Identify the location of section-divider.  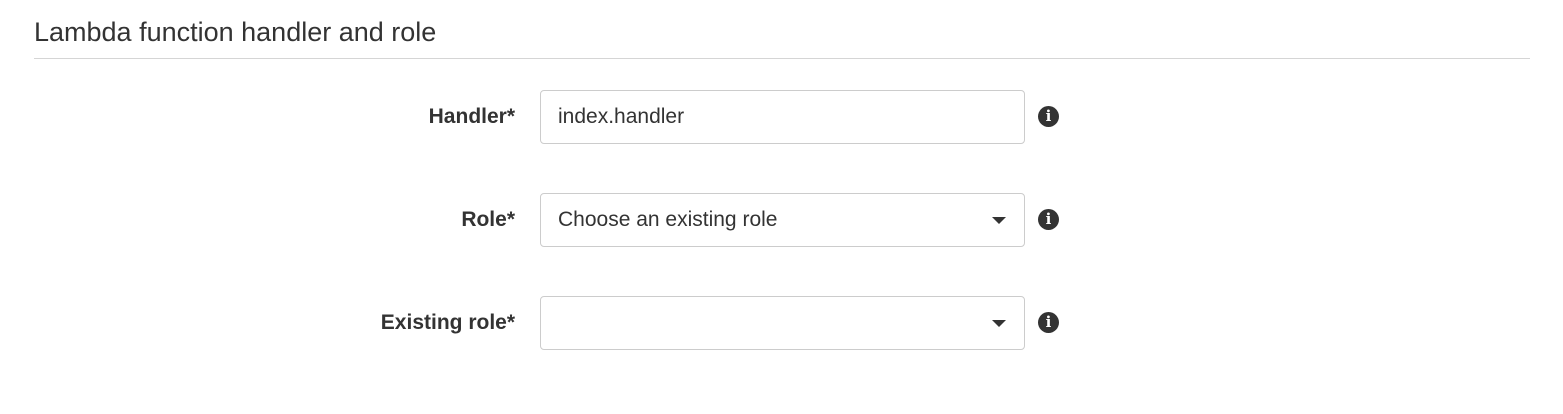
(782, 58).